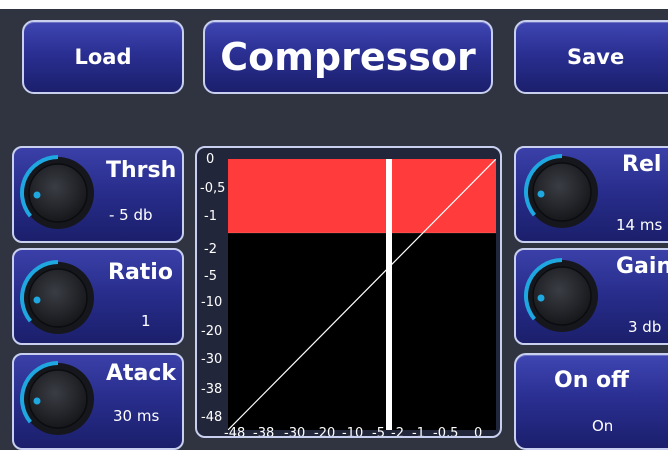 Image resolution: width=668 pixels, height=450 pixels. I want to click on load-button-label: Load, so click(103, 57).